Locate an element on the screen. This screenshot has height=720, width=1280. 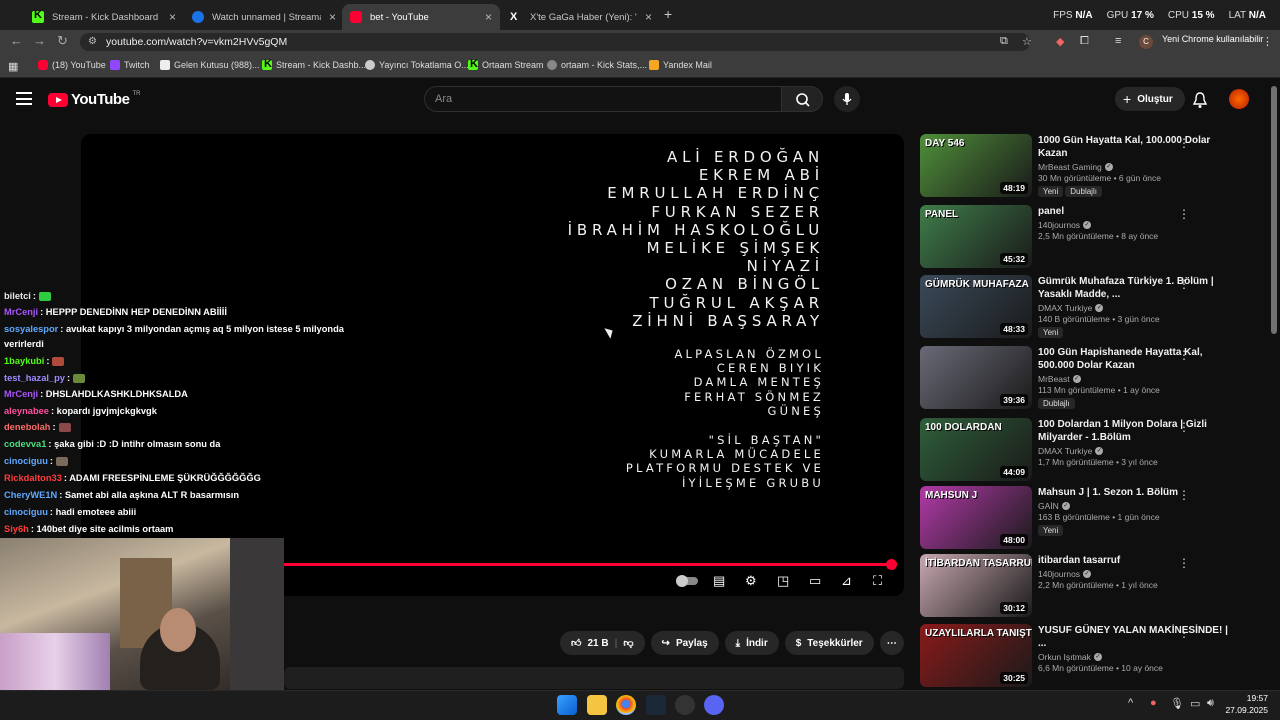
progress-scrubber-handle is located at coordinates (891, 564).